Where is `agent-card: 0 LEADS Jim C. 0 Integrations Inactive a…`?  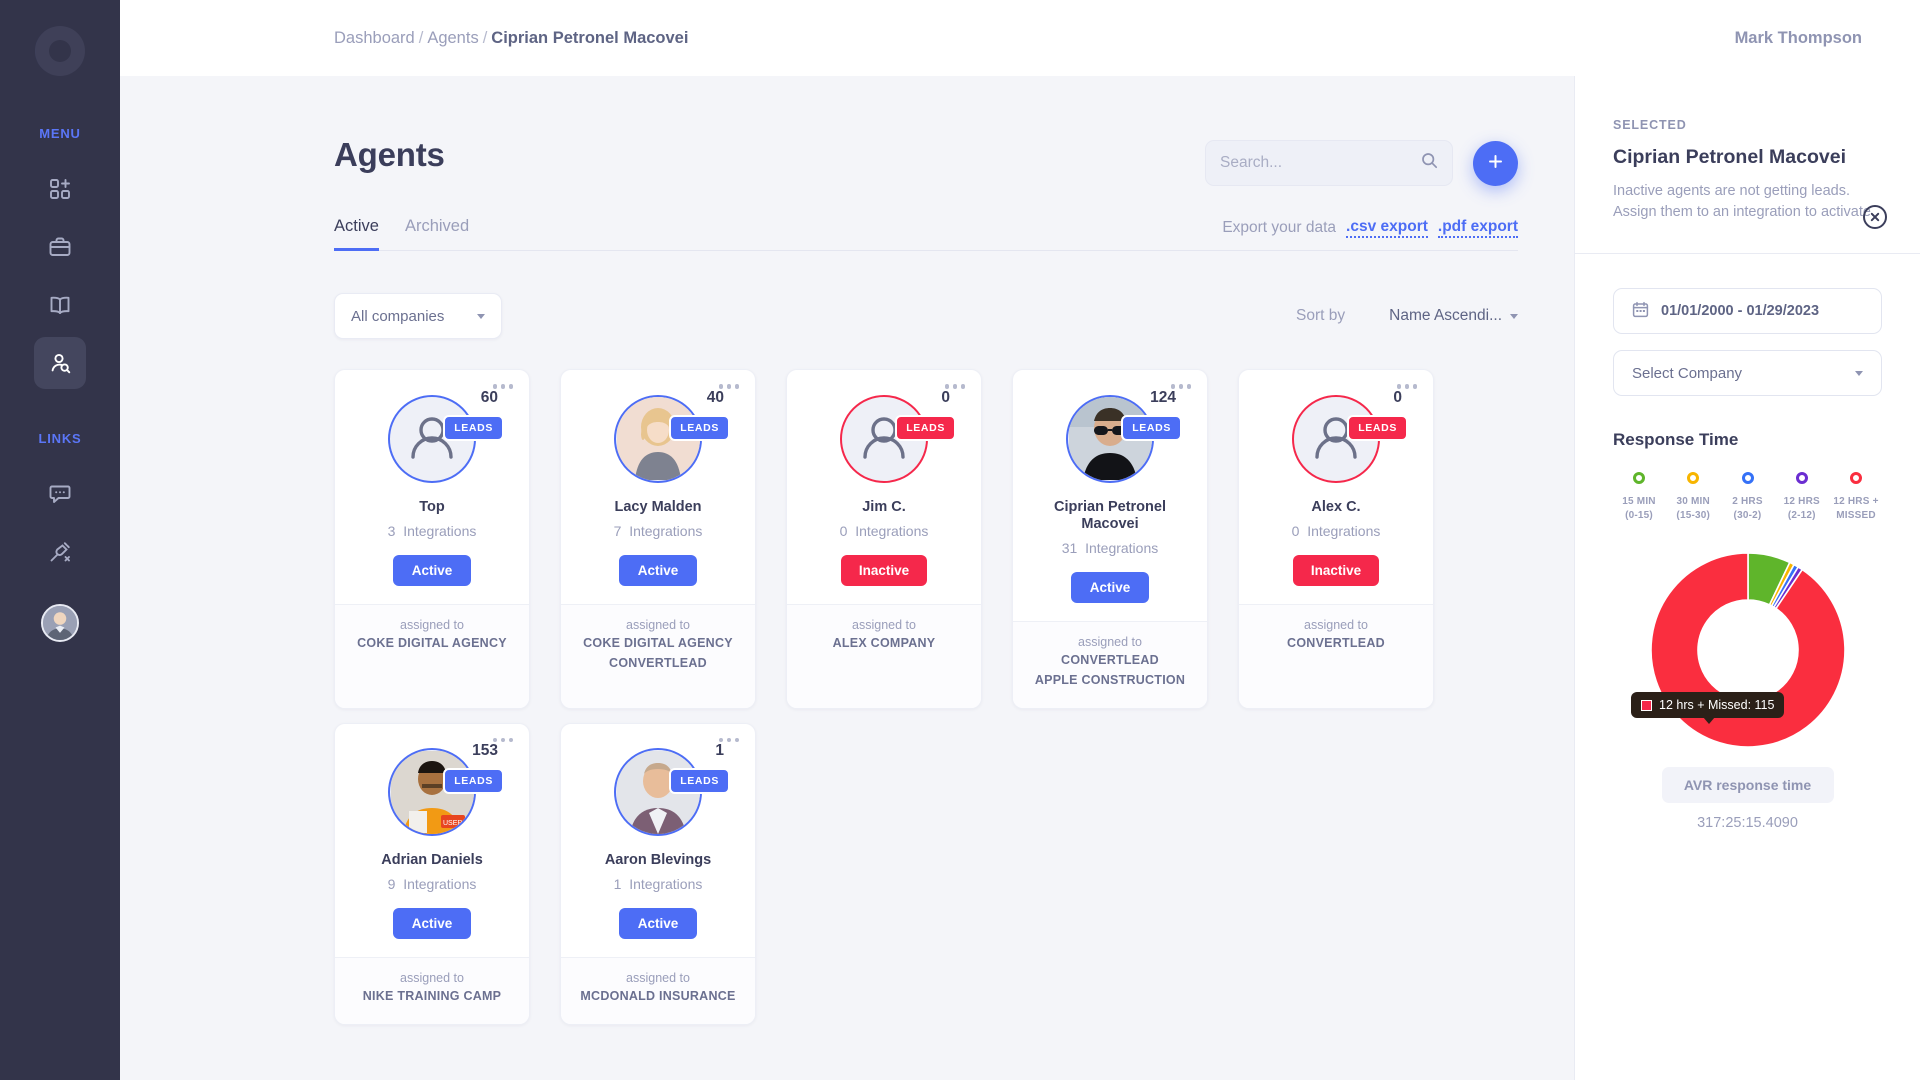
agent-card: 0 LEADS Jim C. 0 Integrations Inactive a… is located at coordinates (884, 539).